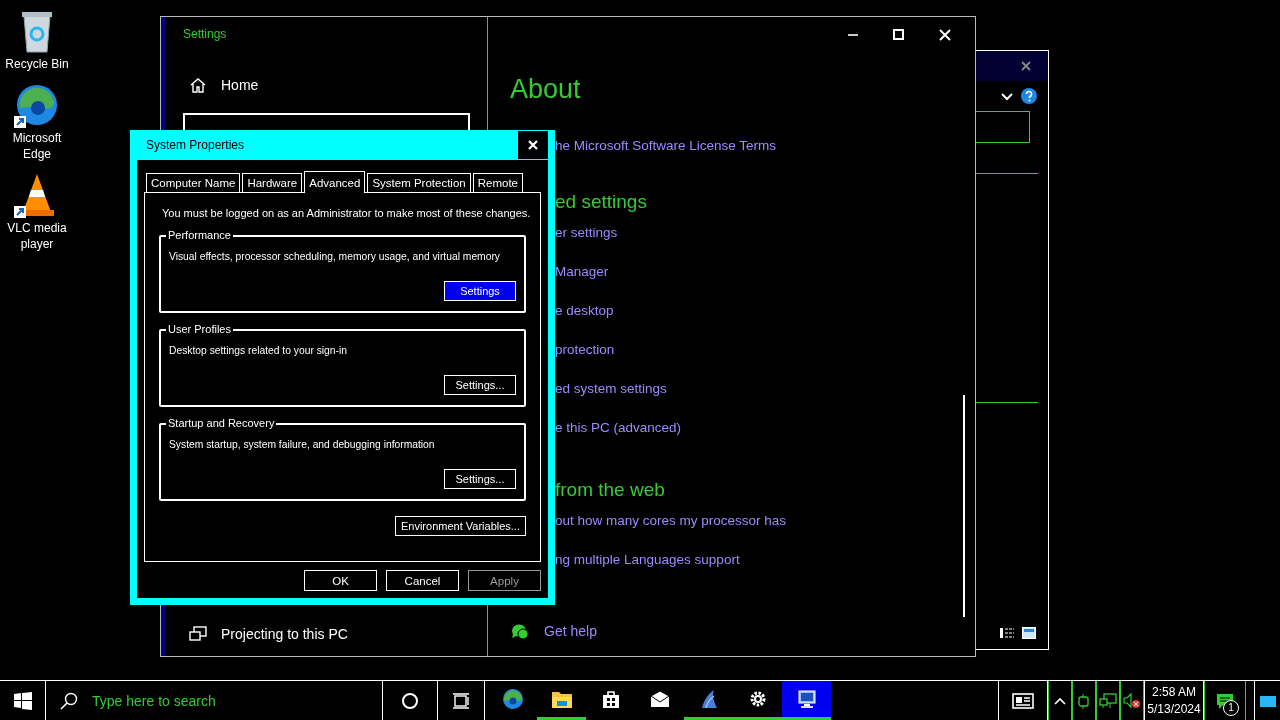  What do you see at coordinates (671, 242) in the screenshot?
I see `settings-link: er settings` at bounding box center [671, 242].